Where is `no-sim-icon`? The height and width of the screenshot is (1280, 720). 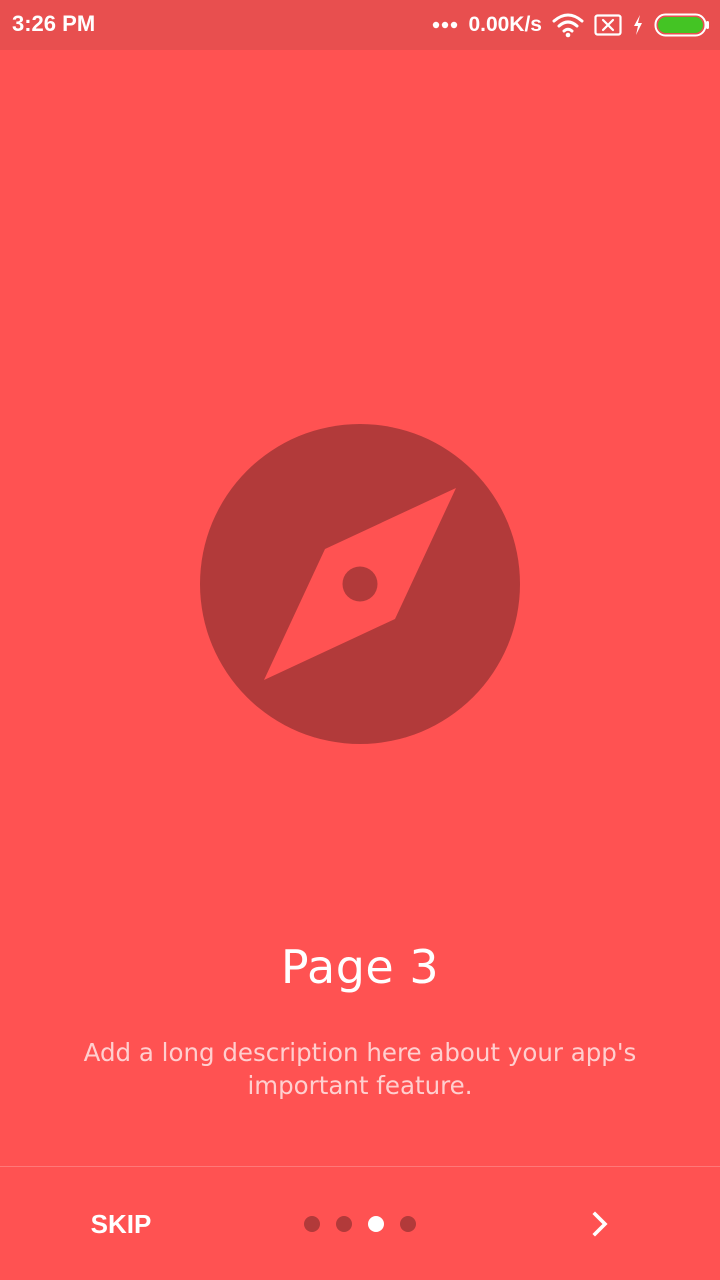
no-sim-icon is located at coordinates (608, 25).